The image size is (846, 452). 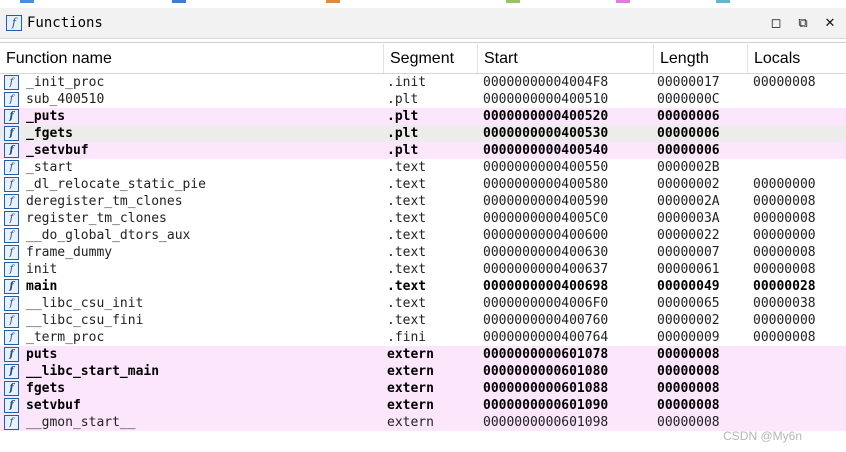 I want to click on table-row: f_puts.plt000000000040052000000006, so click(x=423, y=116).